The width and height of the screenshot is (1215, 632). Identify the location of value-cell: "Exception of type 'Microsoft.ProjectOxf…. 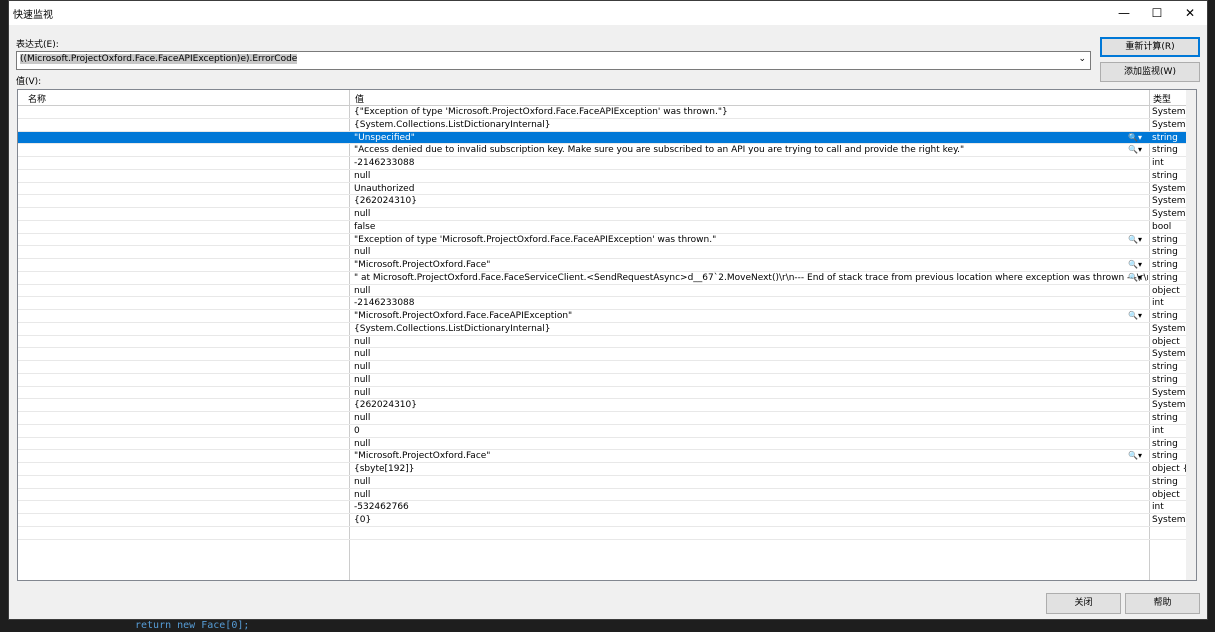
(750, 240).